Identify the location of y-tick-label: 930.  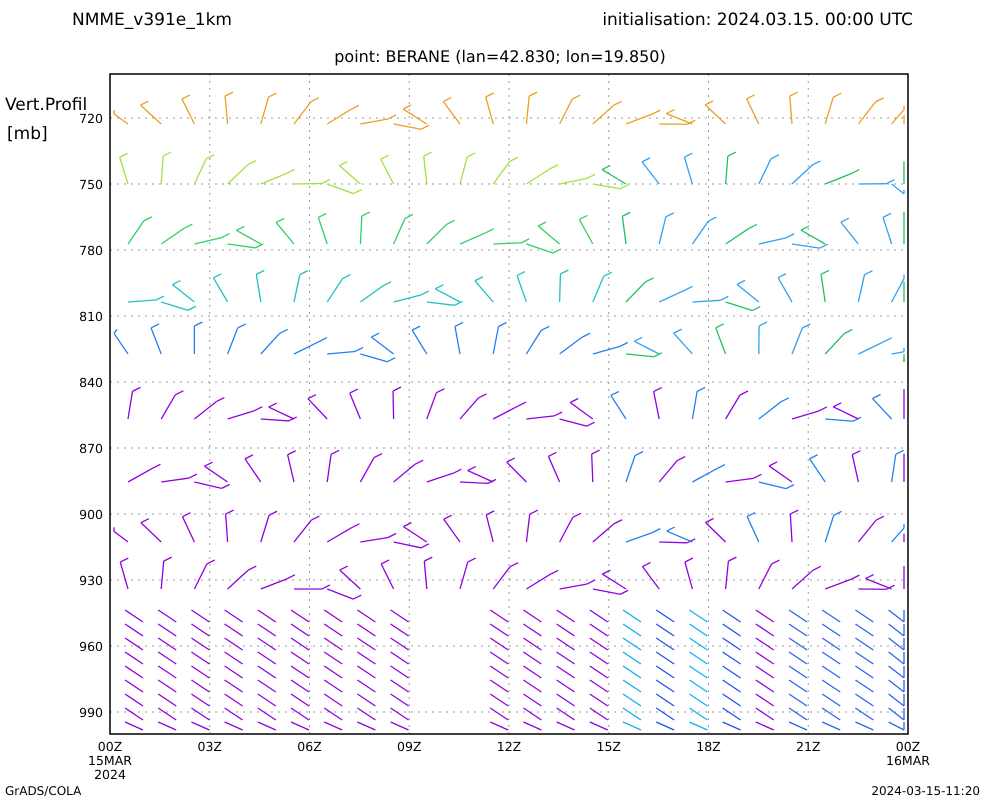
(91, 580).